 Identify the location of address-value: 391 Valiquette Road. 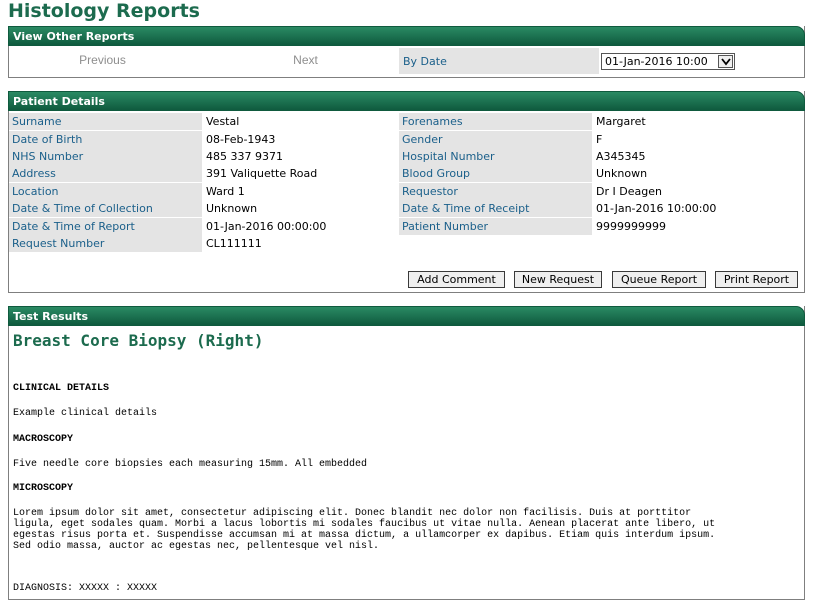
(262, 173).